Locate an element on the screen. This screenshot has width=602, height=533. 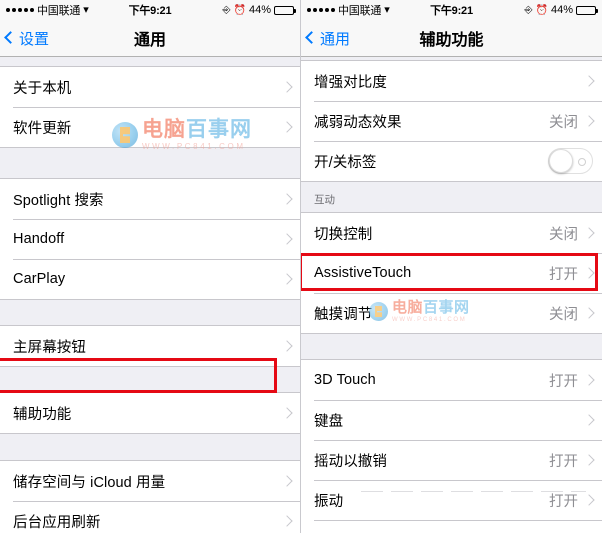
row-increase-contrast: 增强对比度 is located at coordinates (451, 81).